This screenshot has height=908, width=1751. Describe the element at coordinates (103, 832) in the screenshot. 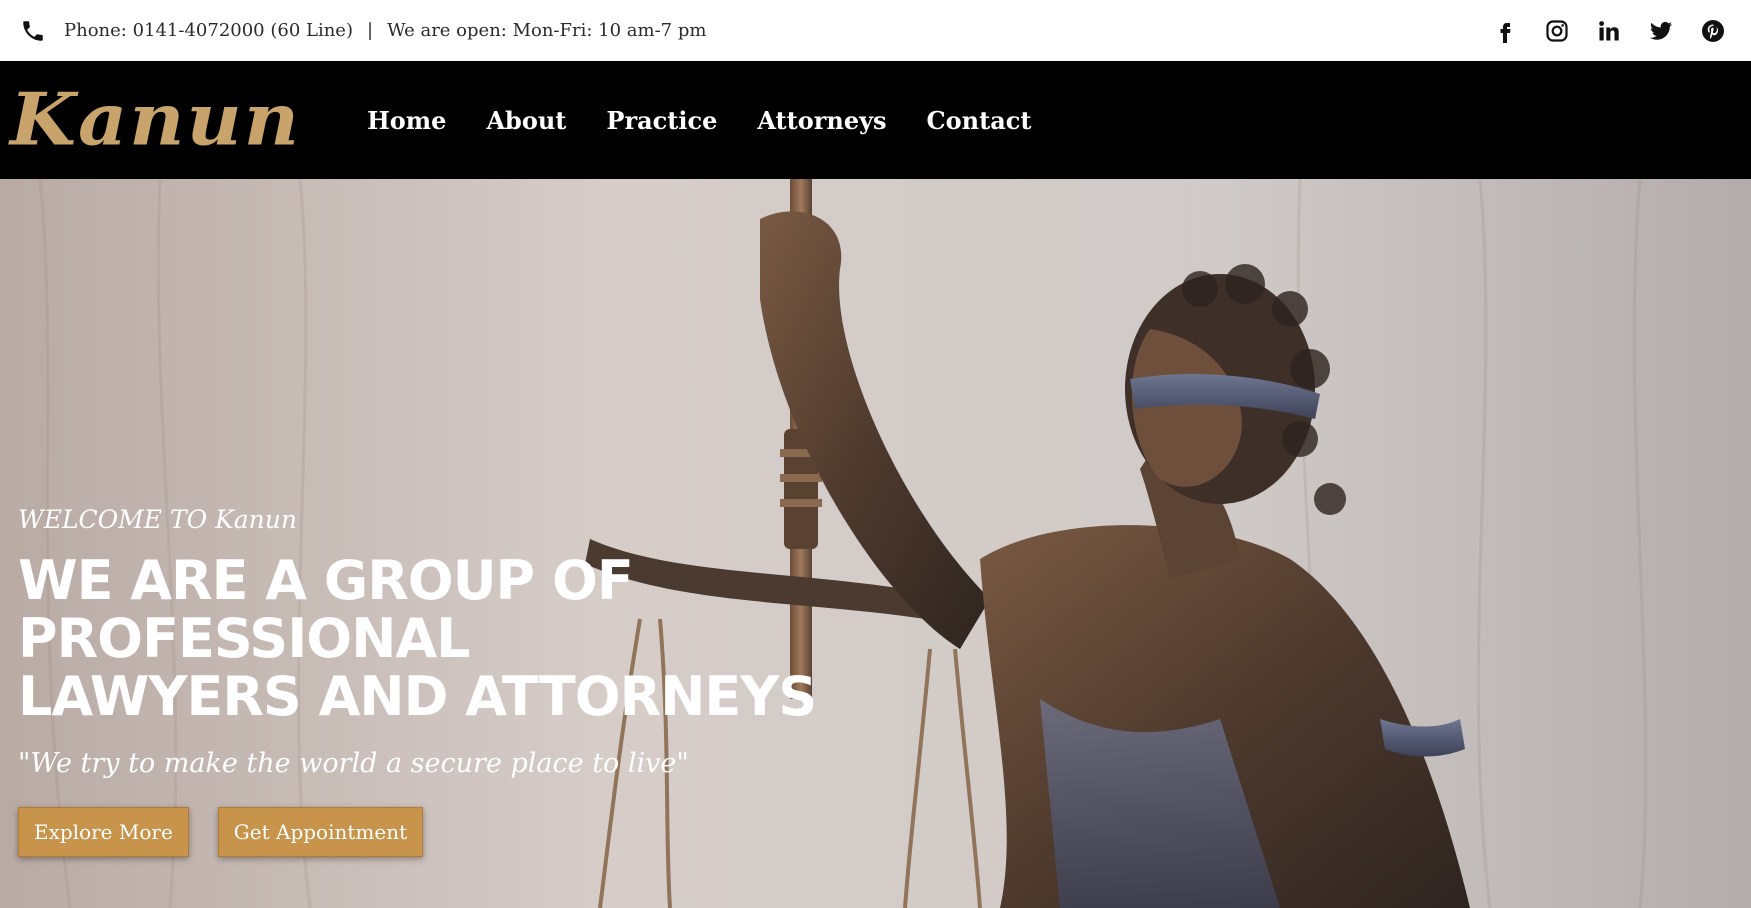

I see `explore-more-button: Explore More` at that location.